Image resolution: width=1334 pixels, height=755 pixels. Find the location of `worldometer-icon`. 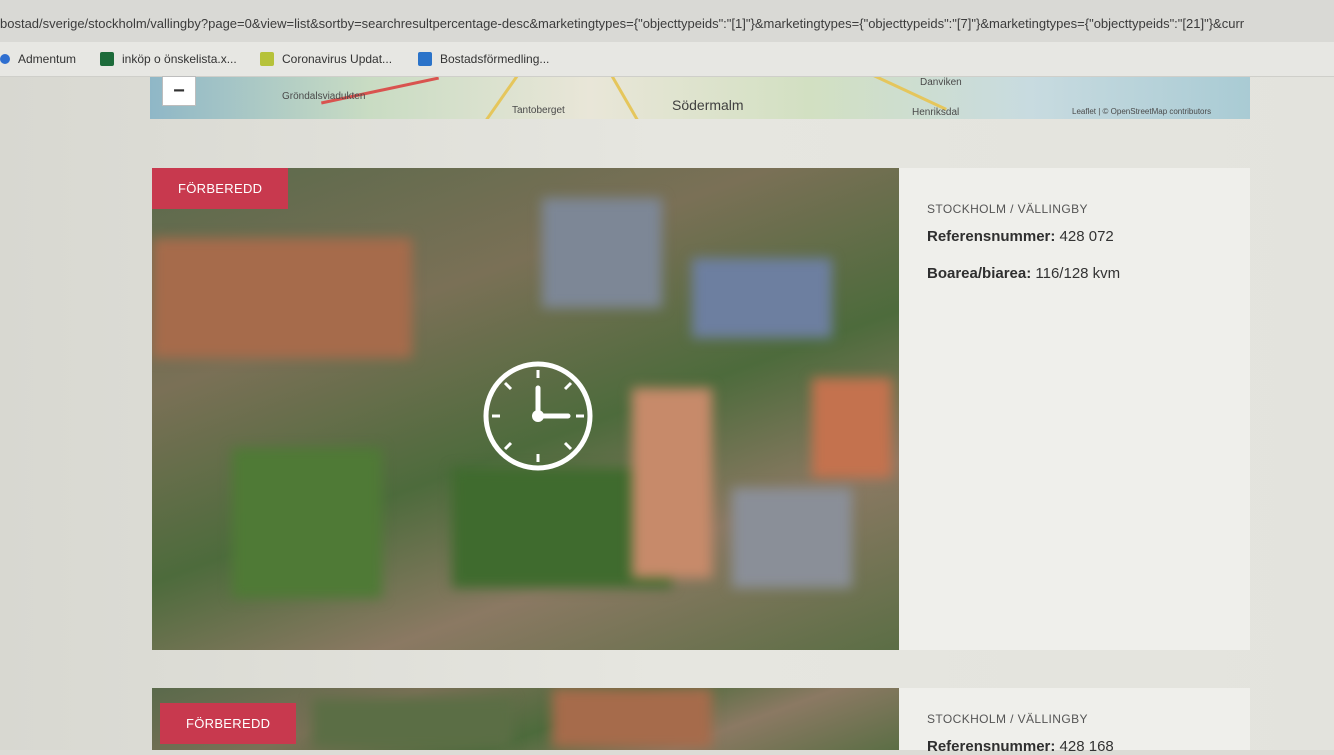

worldometer-icon is located at coordinates (267, 59).